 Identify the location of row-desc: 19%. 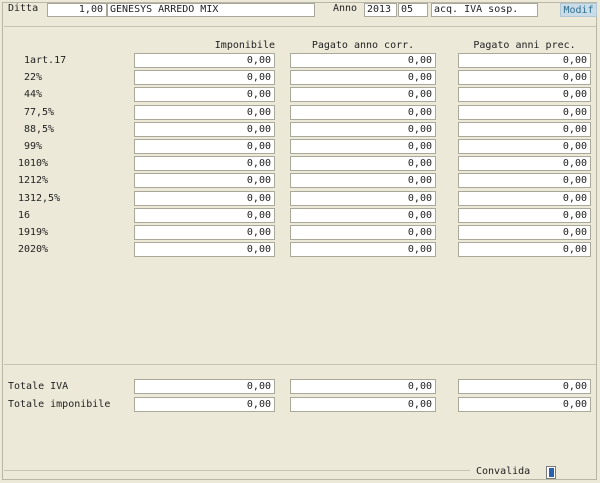
(39, 232).